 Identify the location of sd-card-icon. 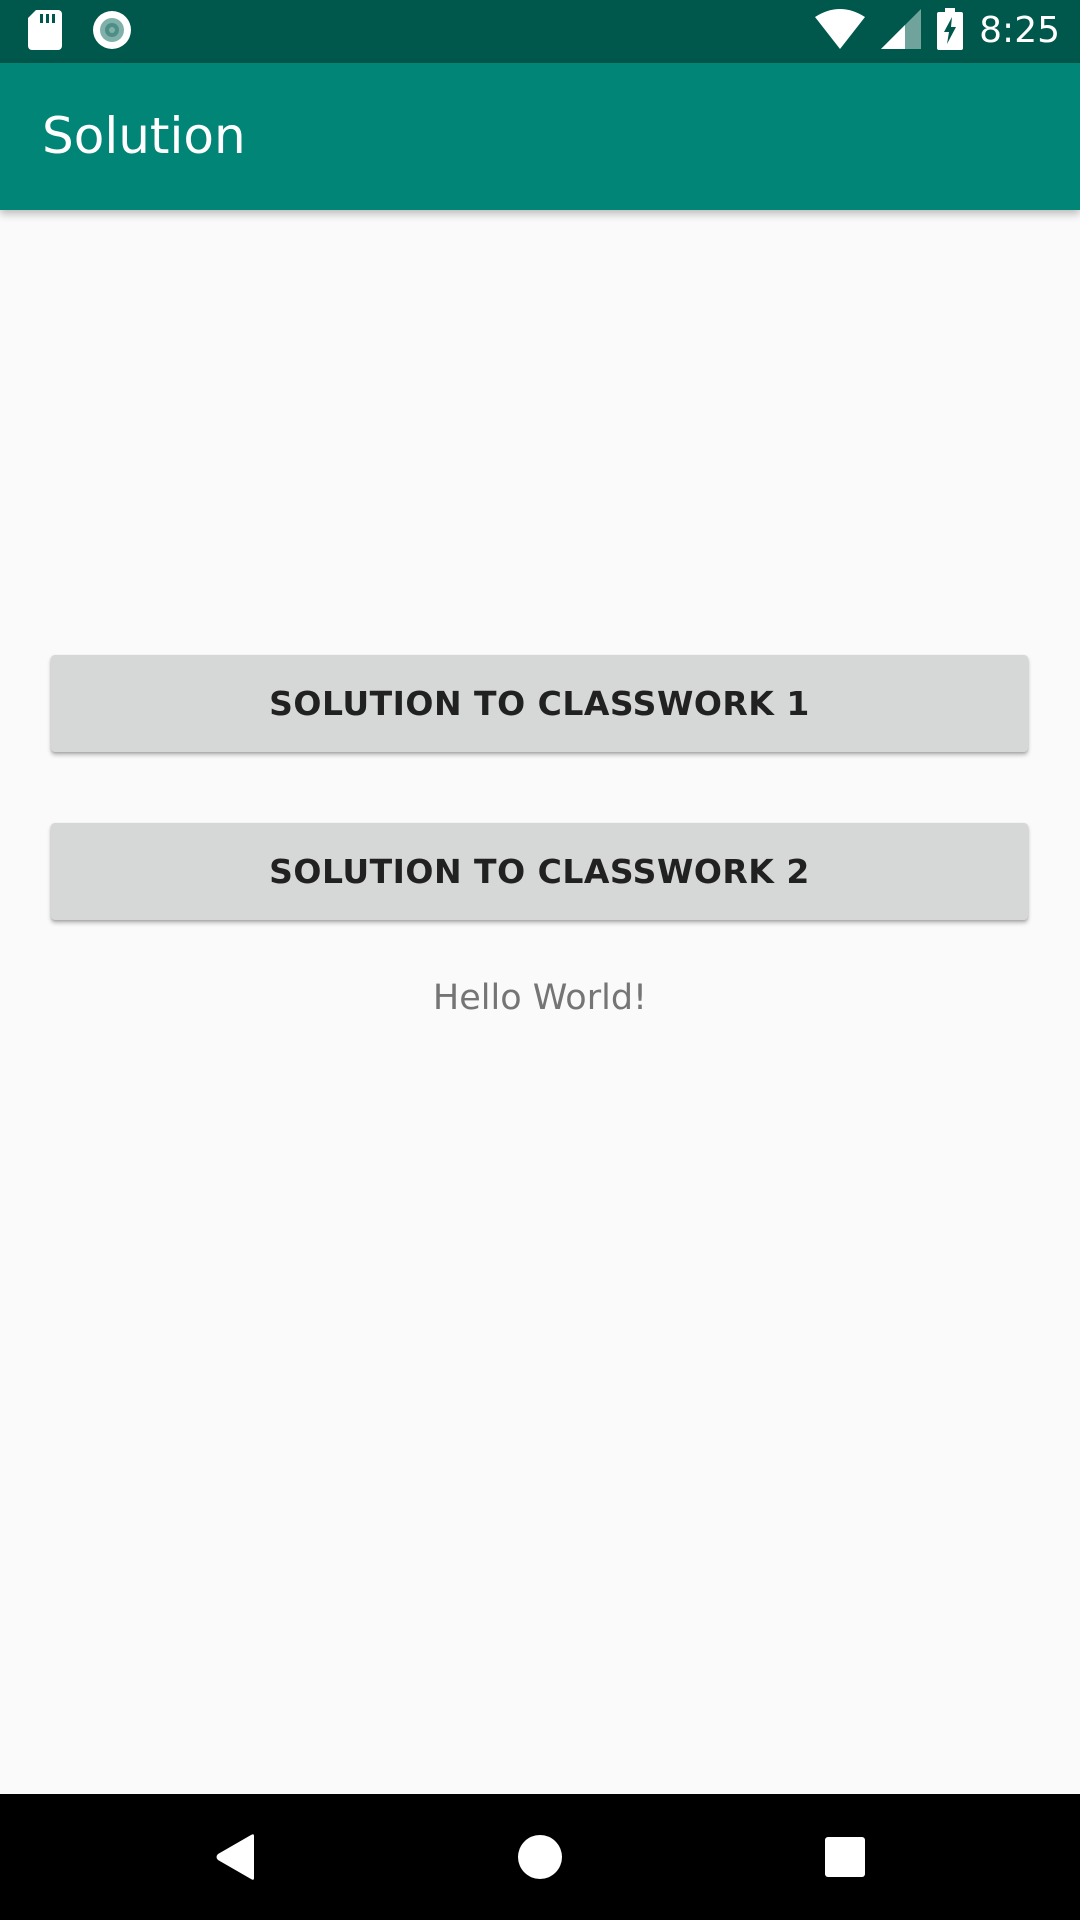
(45, 32).